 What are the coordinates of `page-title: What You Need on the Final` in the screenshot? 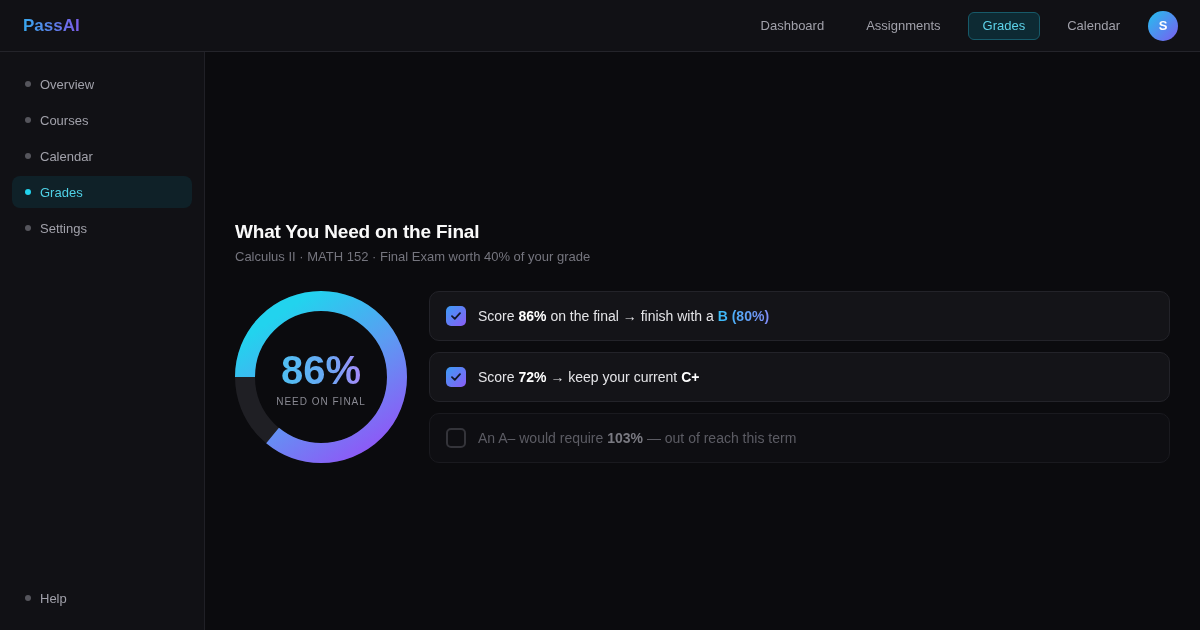 It's located at (358, 231).